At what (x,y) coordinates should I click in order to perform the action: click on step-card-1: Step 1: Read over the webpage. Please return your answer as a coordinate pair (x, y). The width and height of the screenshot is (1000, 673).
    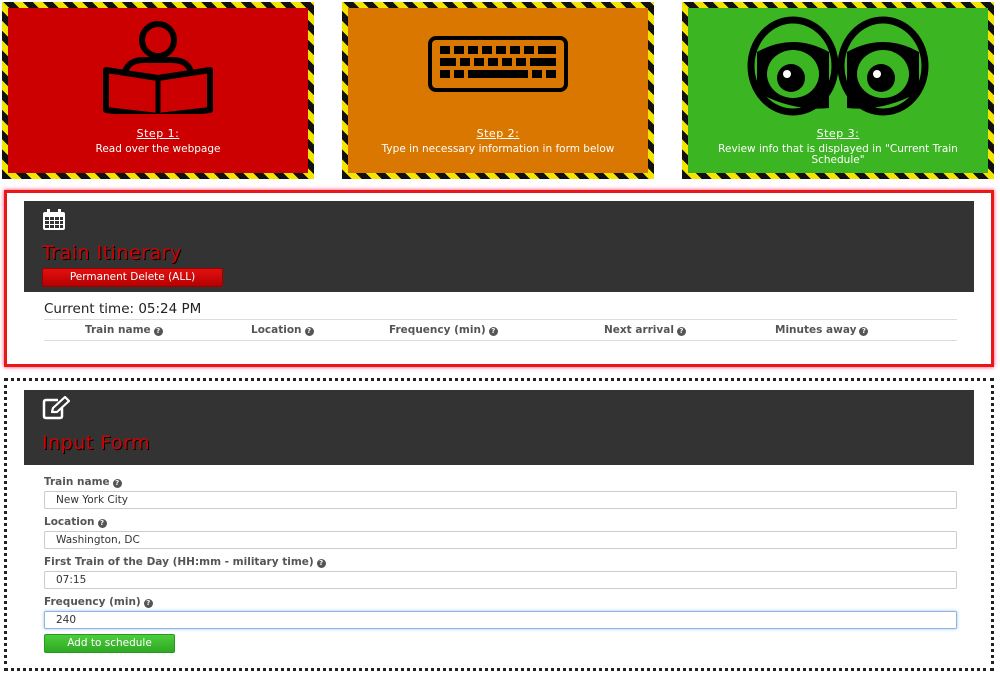
    Looking at the image, I should click on (158, 90).